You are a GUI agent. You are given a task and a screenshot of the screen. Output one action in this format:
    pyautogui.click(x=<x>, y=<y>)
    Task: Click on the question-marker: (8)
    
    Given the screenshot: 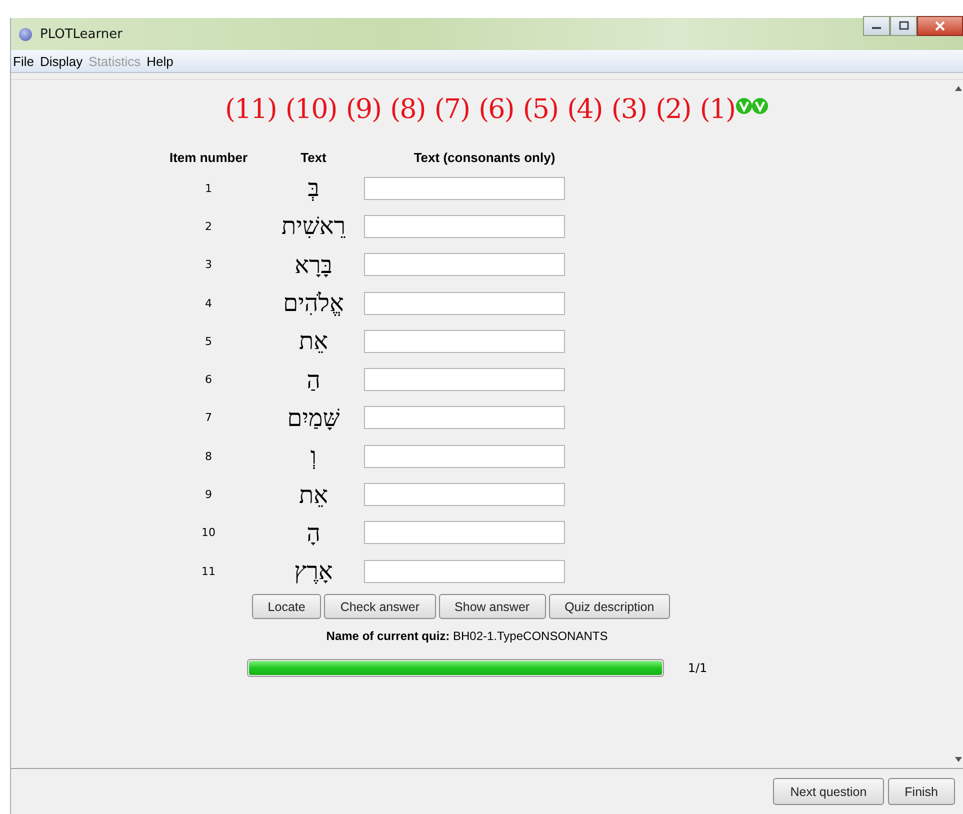 What is the action you would take?
    pyautogui.click(x=408, y=109)
    